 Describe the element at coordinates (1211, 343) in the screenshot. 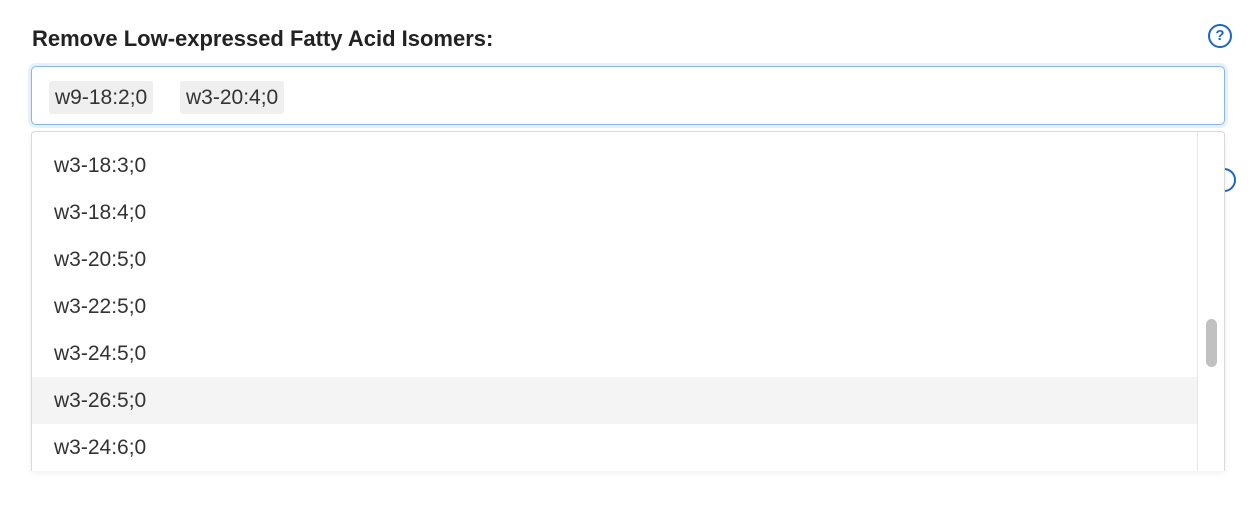

I see `scrollbar-thumb` at that location.